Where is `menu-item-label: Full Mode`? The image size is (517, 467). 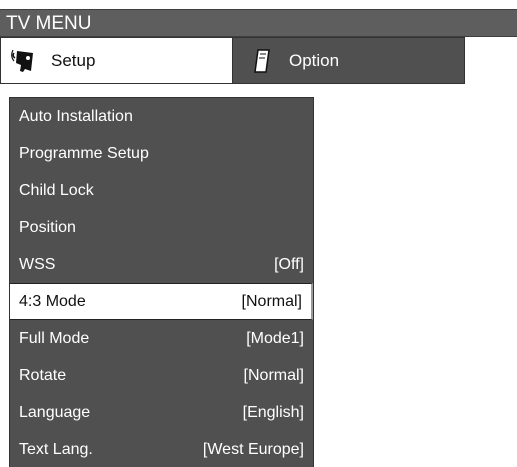
menu-item-label: Full Mode is located at coordinates (54, 338).